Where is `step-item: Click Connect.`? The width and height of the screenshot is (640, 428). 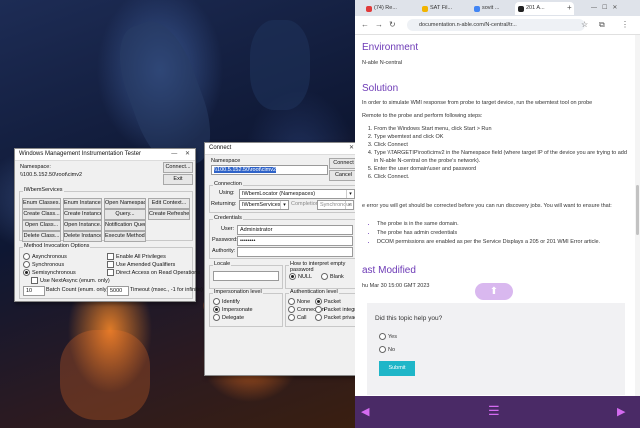 step-item: Click Connect. is located at coordinates (503, 177).